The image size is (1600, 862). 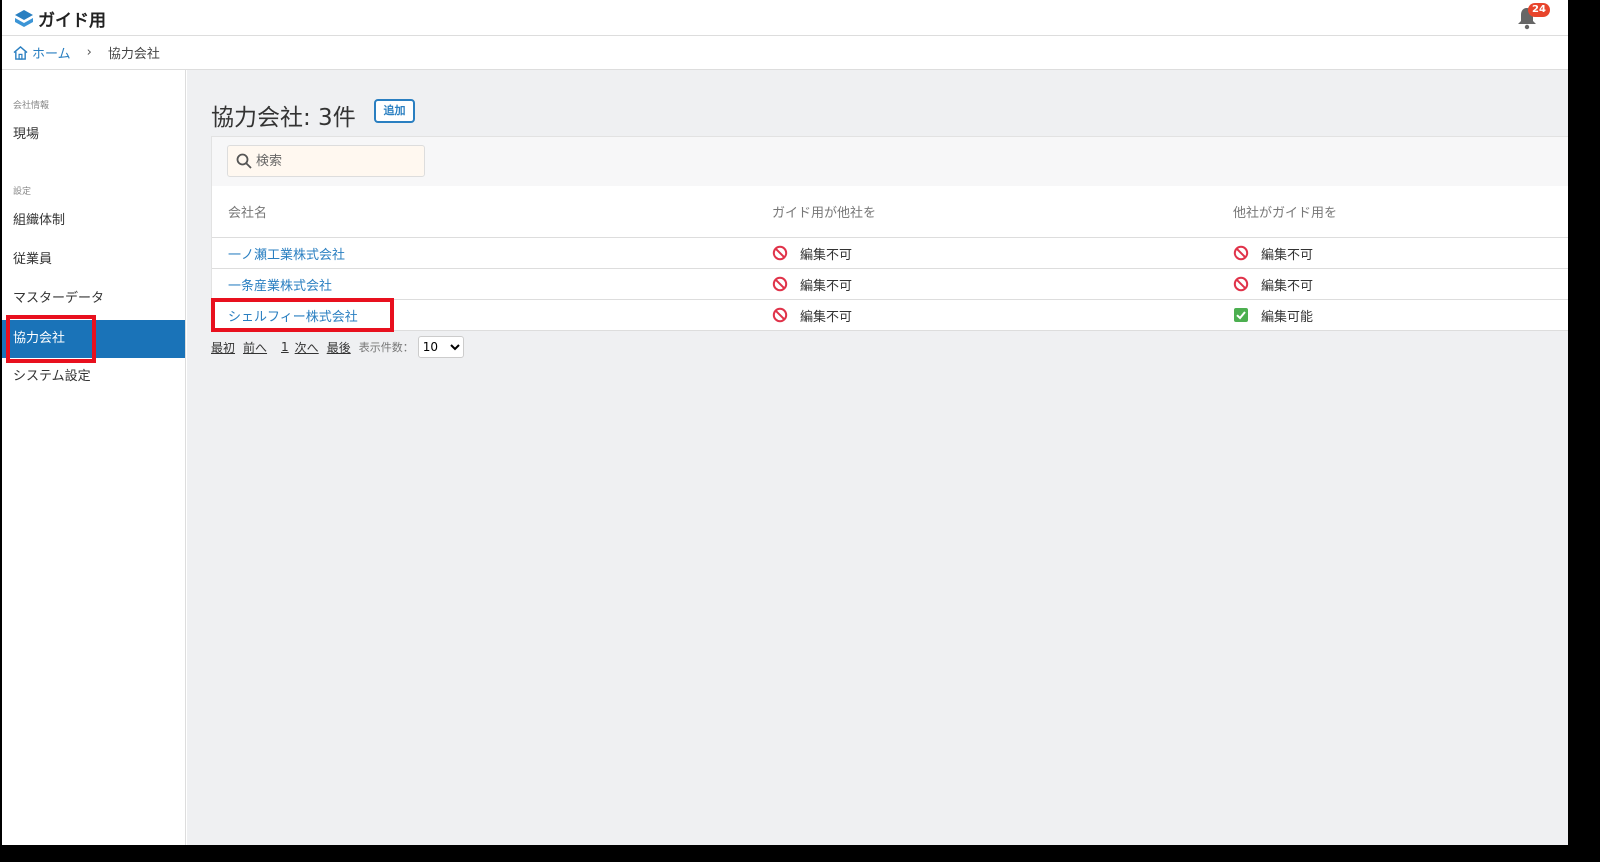 I want to click on check-icon, so click(x=1241, y=315).